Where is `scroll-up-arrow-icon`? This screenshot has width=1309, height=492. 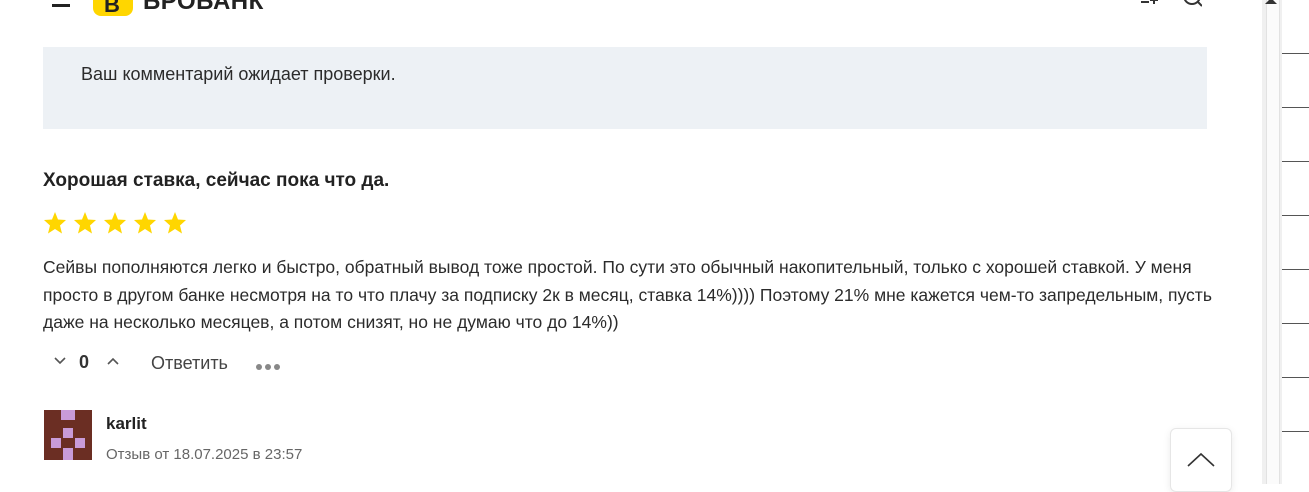
scroll-up-arrow-icon is located at coordinates (1271, 2).